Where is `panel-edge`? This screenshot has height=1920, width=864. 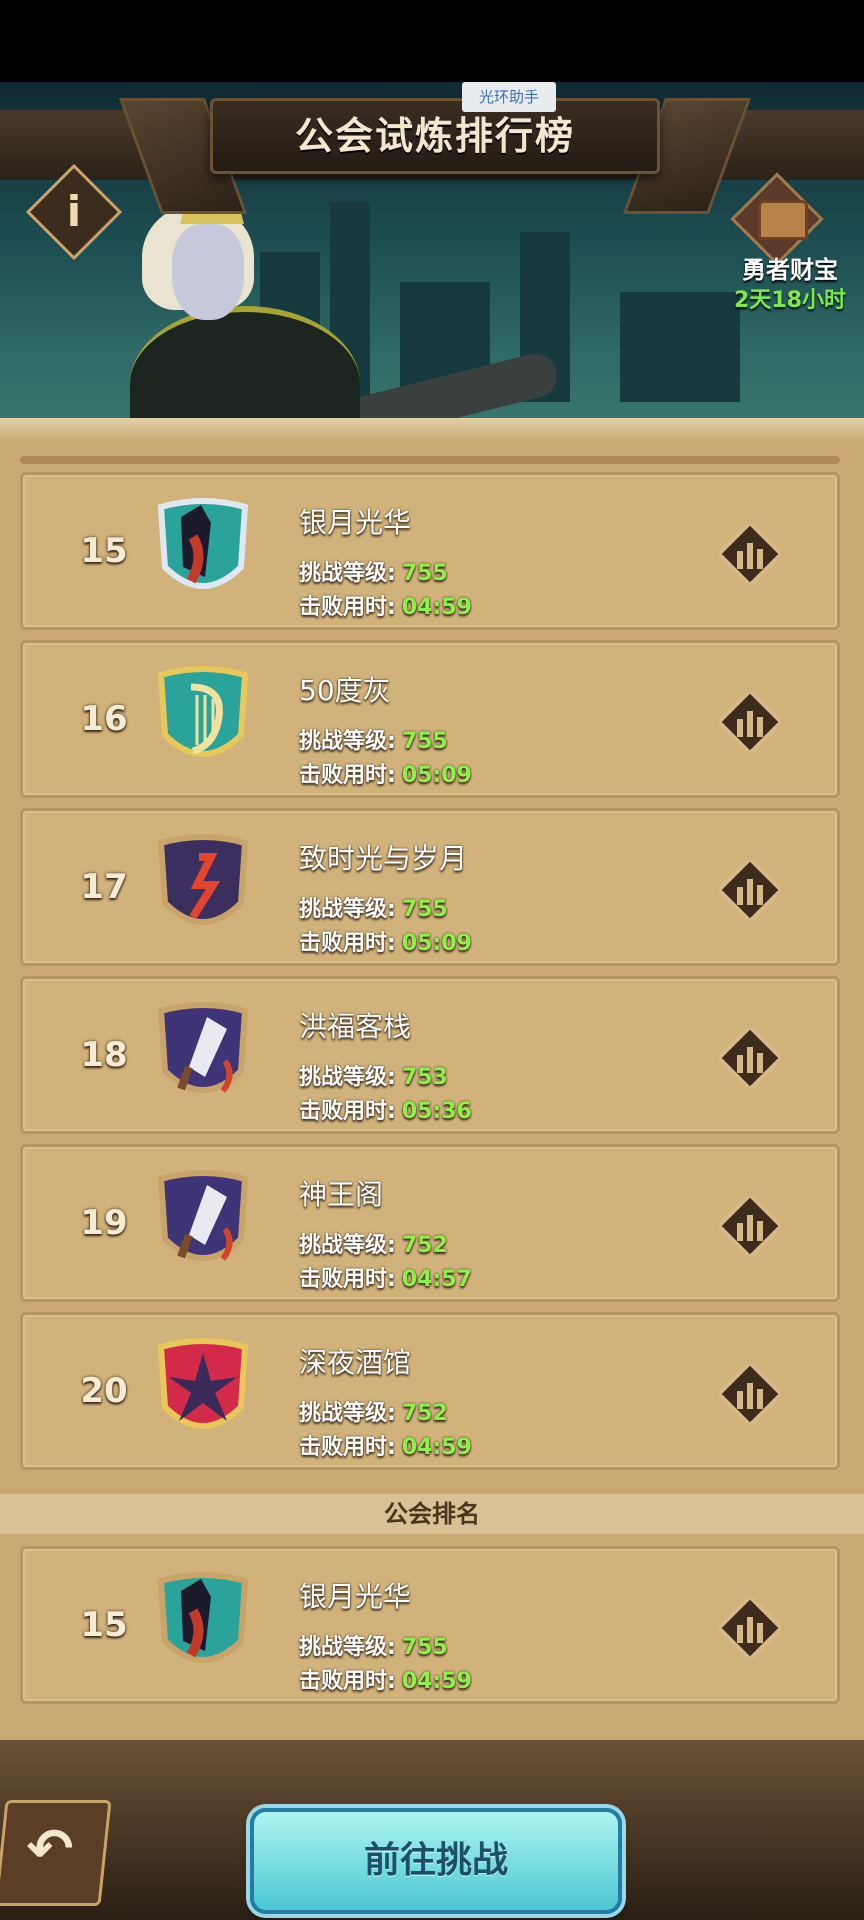
panel-edge is located at coordinates (432, 430).